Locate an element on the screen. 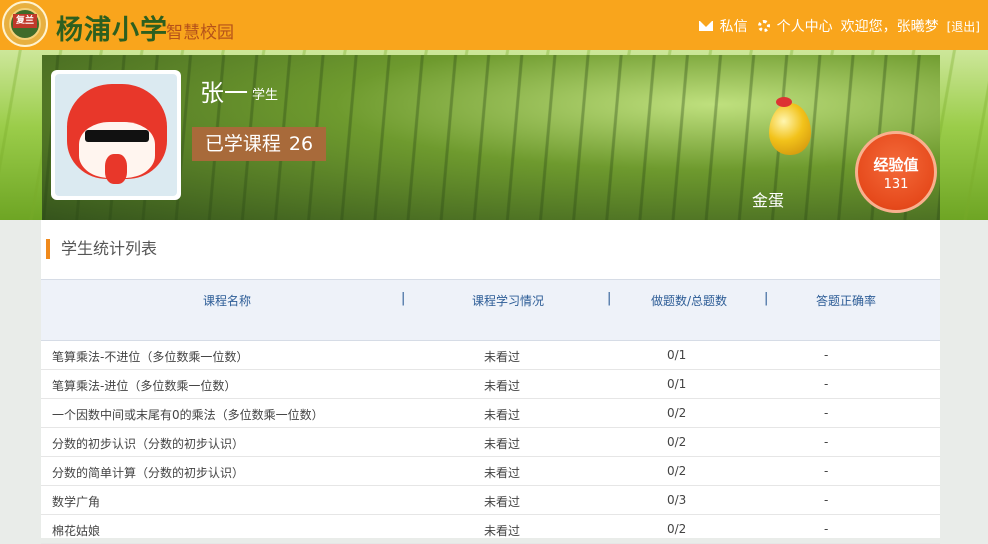  panel-title: 学生统计列表 is located at coordinates (101, 249).